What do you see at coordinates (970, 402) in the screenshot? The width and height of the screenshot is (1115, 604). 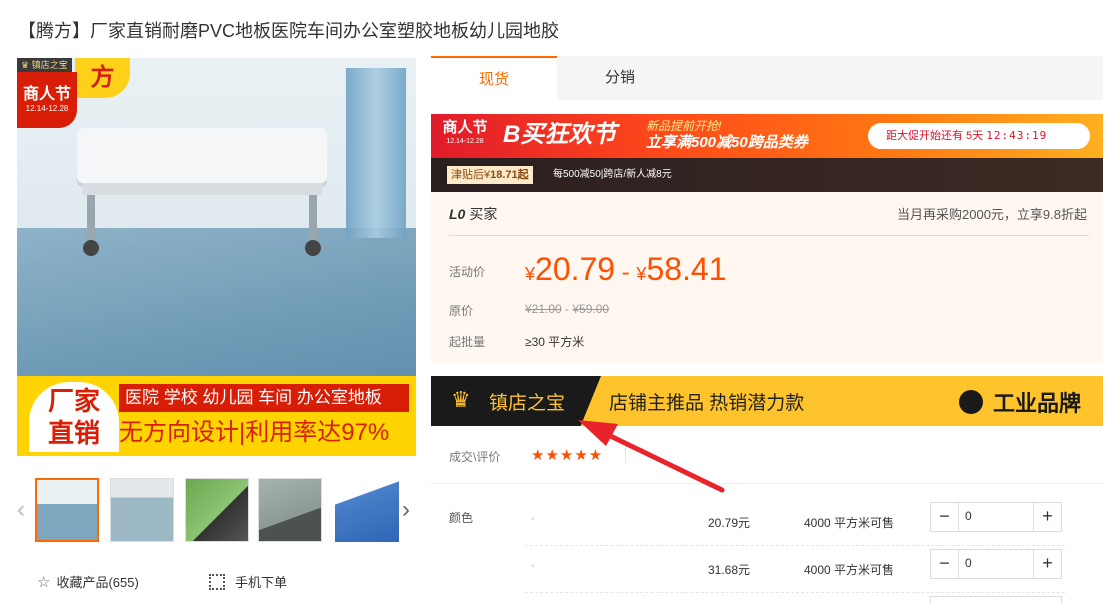 I see `brand-shield-icon` at bounding box center [970, 402].